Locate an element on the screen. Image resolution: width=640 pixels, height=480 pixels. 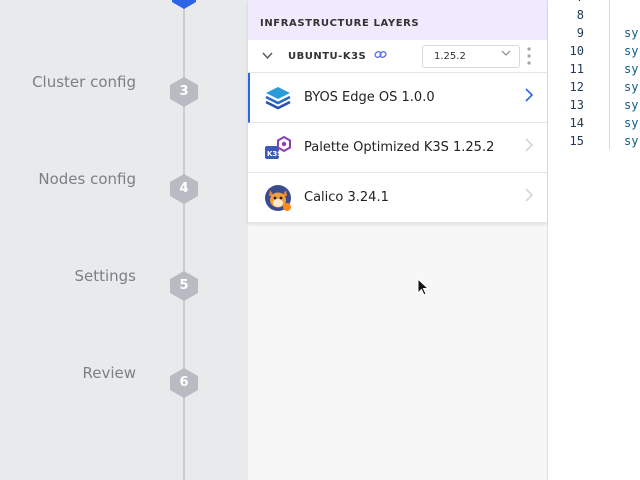
layer-row-calico: Calico 3.24.1 is located at coordinates (397, 198).